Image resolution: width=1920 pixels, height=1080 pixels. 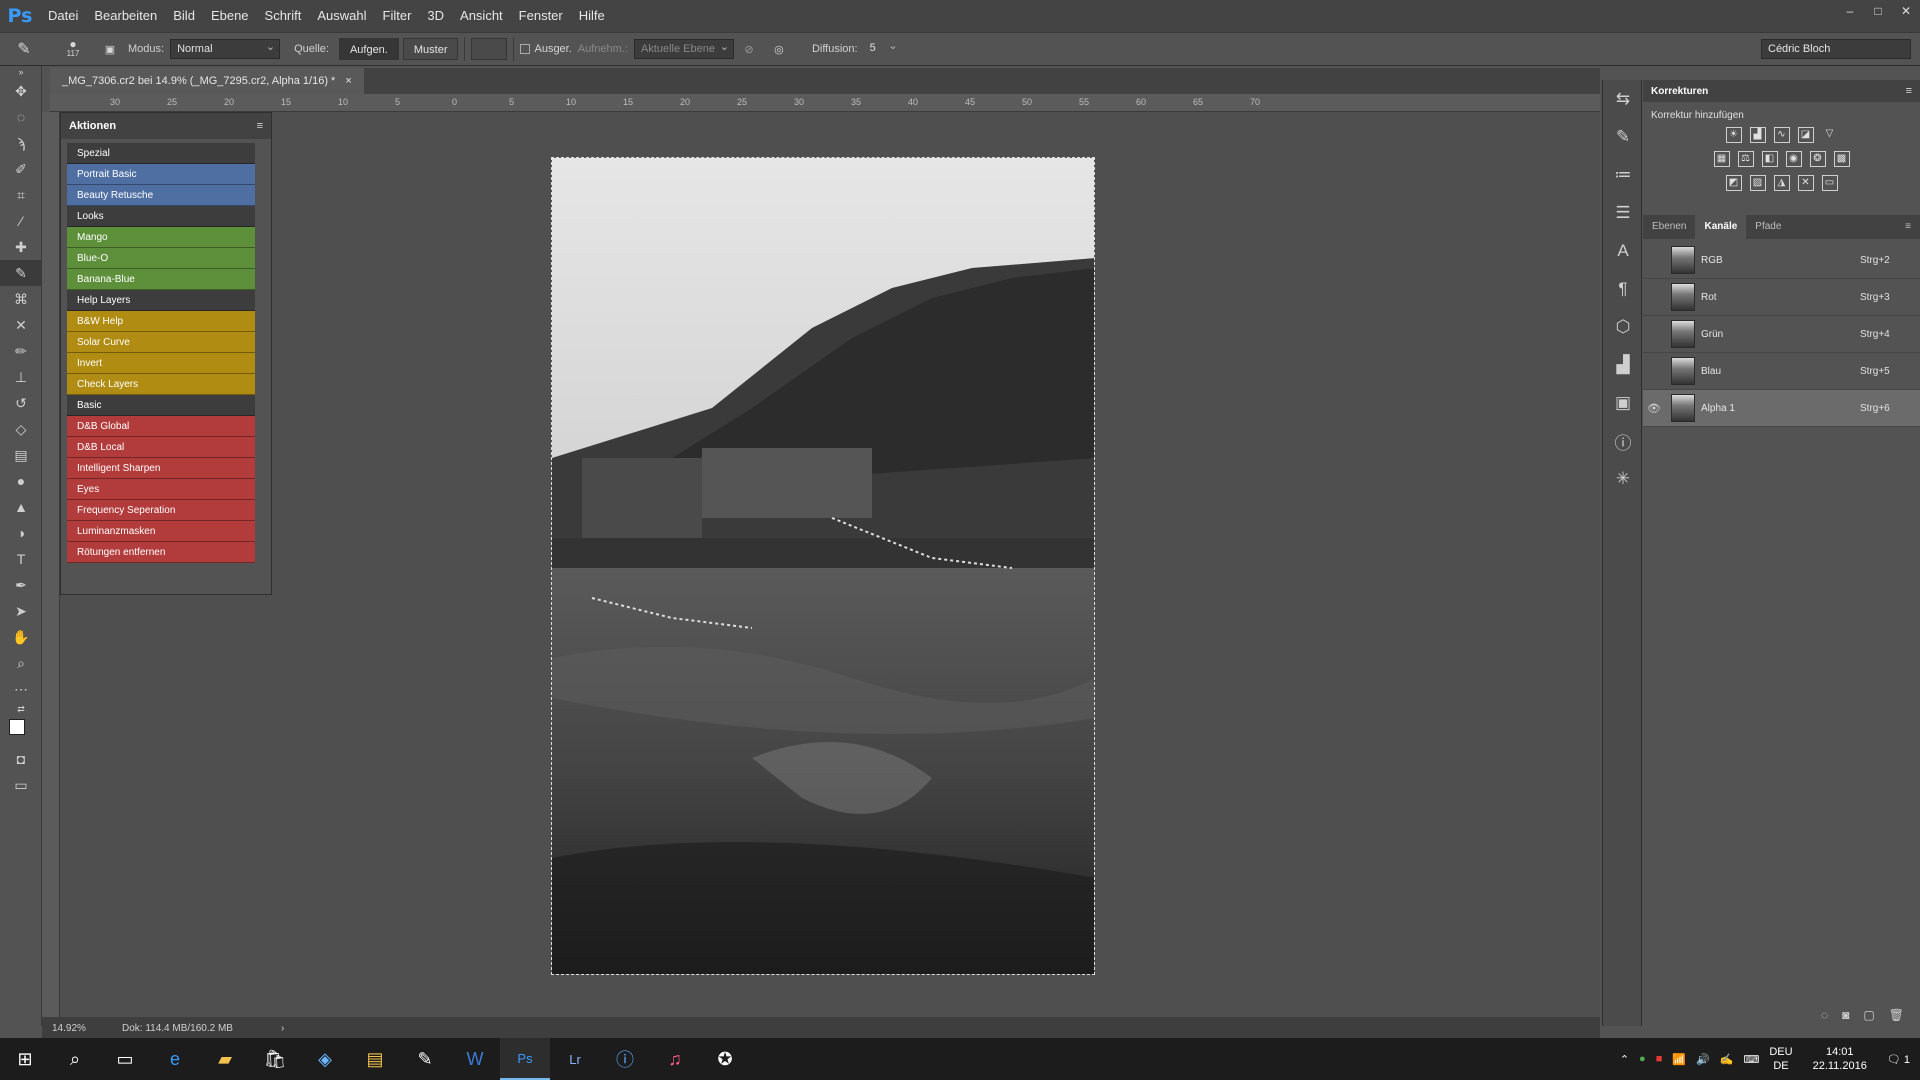 What do you see at coordinates (21, 759) in the screenshot?
I see `quick-mask-icon: ◘` at bounding box center [21, 759].